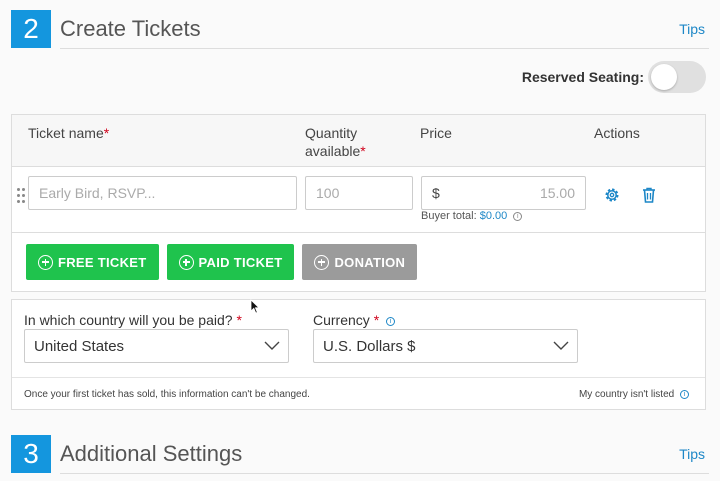  What do you see at coordinates (79, 346) in the screenshot?
I see `select-value: United States` at bounding box center [79, 346].